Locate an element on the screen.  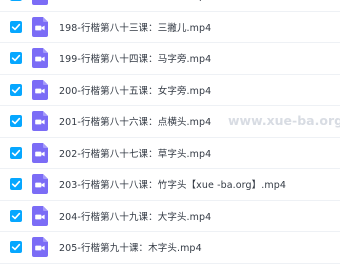
file-row: 203-行楷第八十八课：竹字头【xue -ba.org】.mp4 is located at coordinates (170, 185).